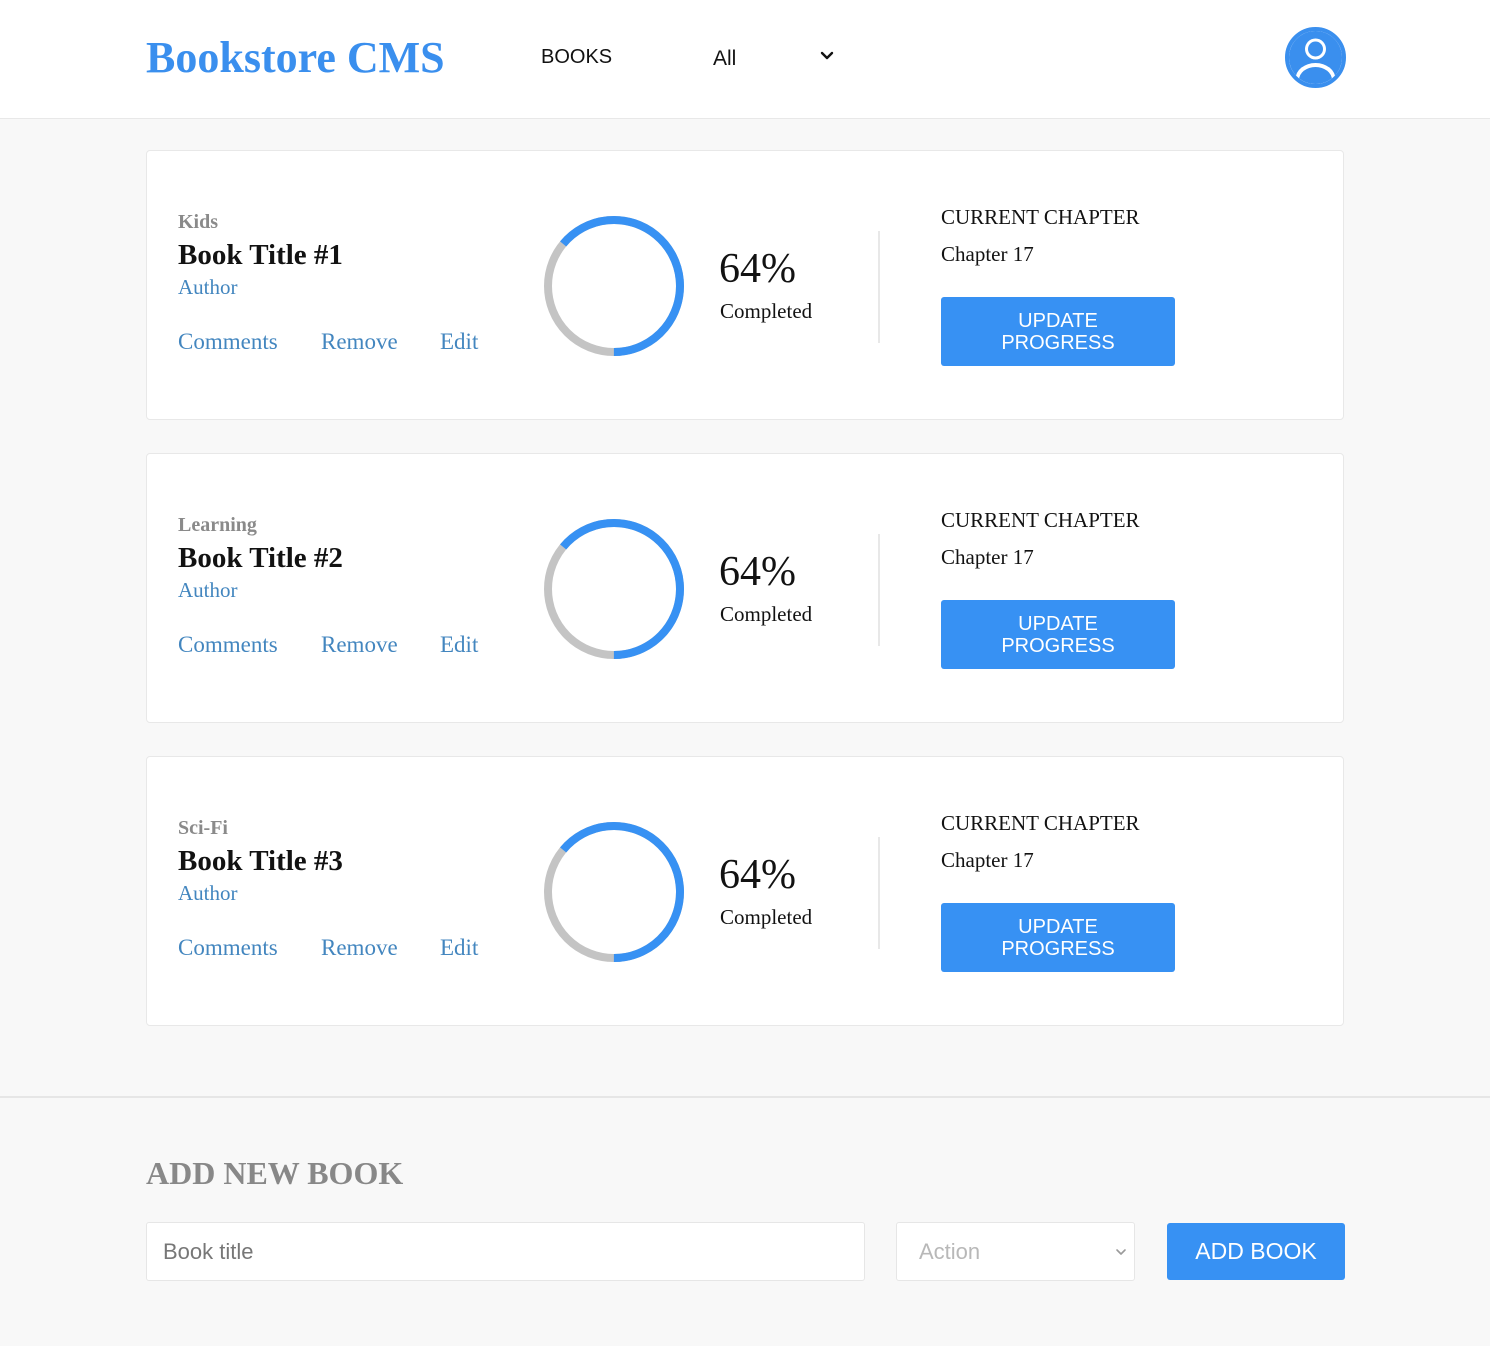 The width and height of the screenshot is (1490, 1346). I want to click on add-book-button: ADD BOOK, so click(1256, 1251).